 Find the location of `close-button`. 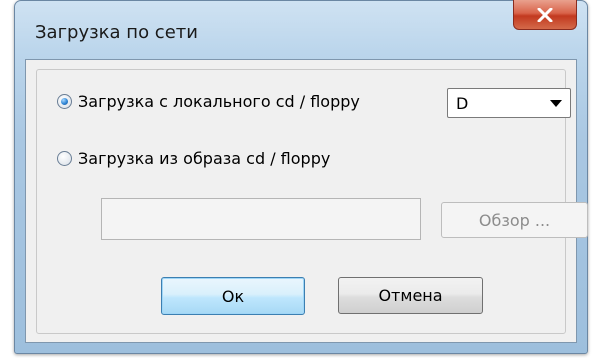

close-button is located at coordinates (545, 15).